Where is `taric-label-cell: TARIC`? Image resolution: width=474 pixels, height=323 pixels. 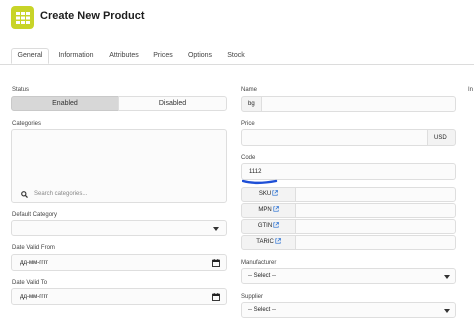 taric-label-cell: TARIC is located at coordinates (268, 242).